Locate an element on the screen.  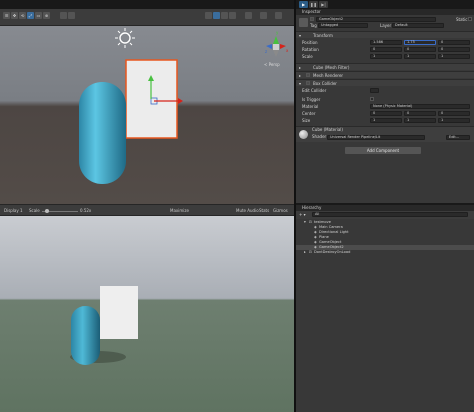
top-toolbar: ▶ ❚❚ ▶| is located at coordinates (237, 4).